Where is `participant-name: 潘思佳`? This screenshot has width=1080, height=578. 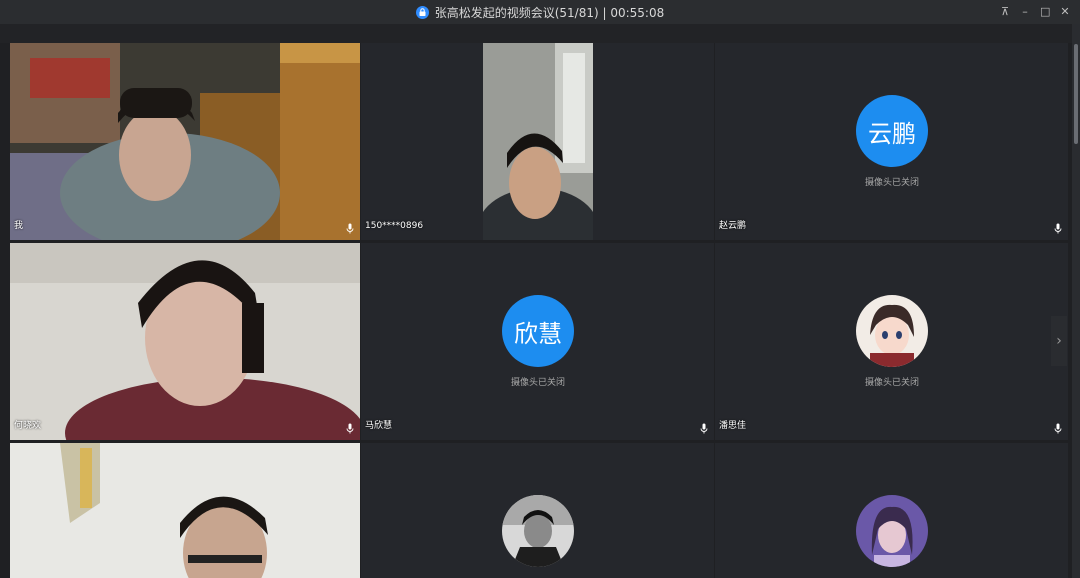
participant-name: 潘思佳 is located at coordinates (733, 426).